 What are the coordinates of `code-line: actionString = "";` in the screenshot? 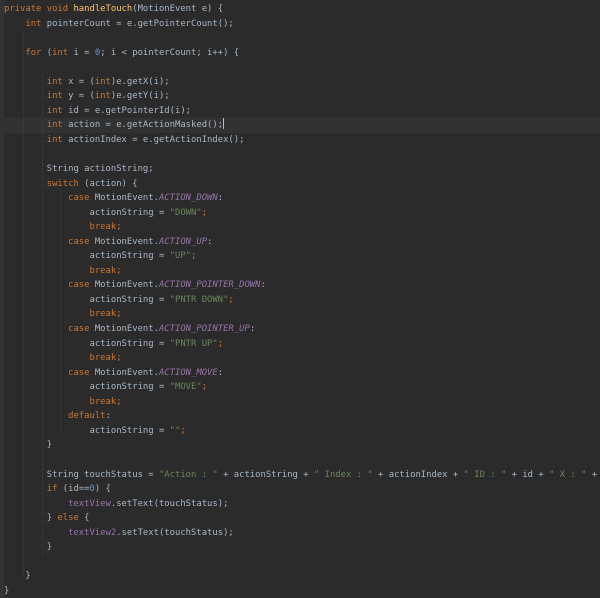 It's located at (302, 431).